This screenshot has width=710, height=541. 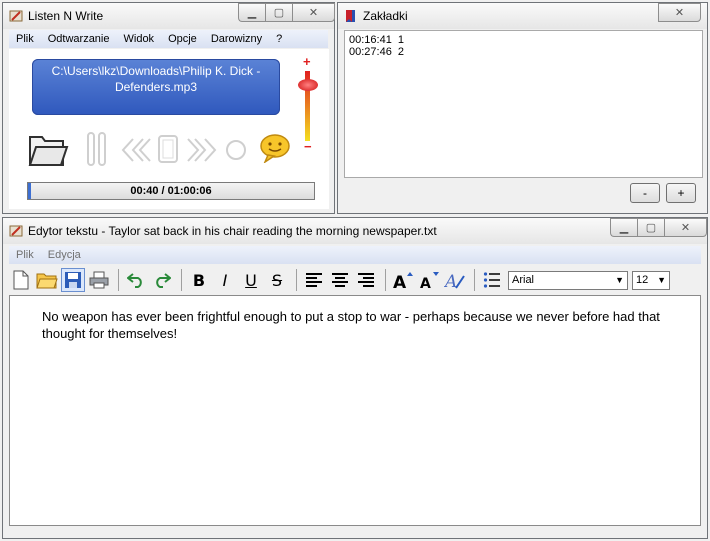 What do you see at coordinates (523, 279) in the screenshot?
I see `font-family-value: Arial` at bounding box center [523, 279].